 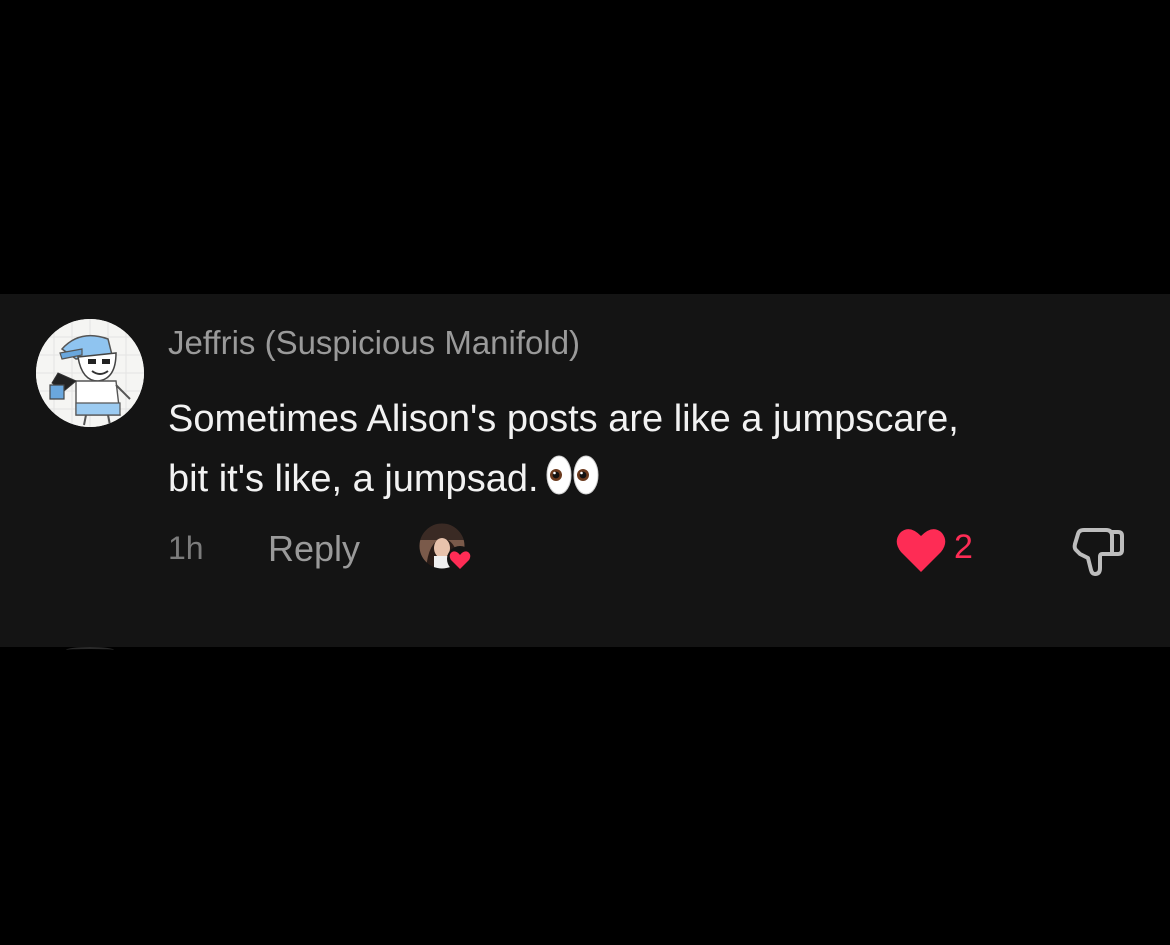 I want to click on dislike-button, so click(x=1098, y=551).